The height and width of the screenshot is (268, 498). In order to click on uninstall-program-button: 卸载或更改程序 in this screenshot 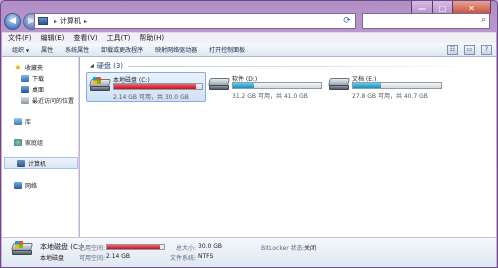, I will do `click(122, 49)`.